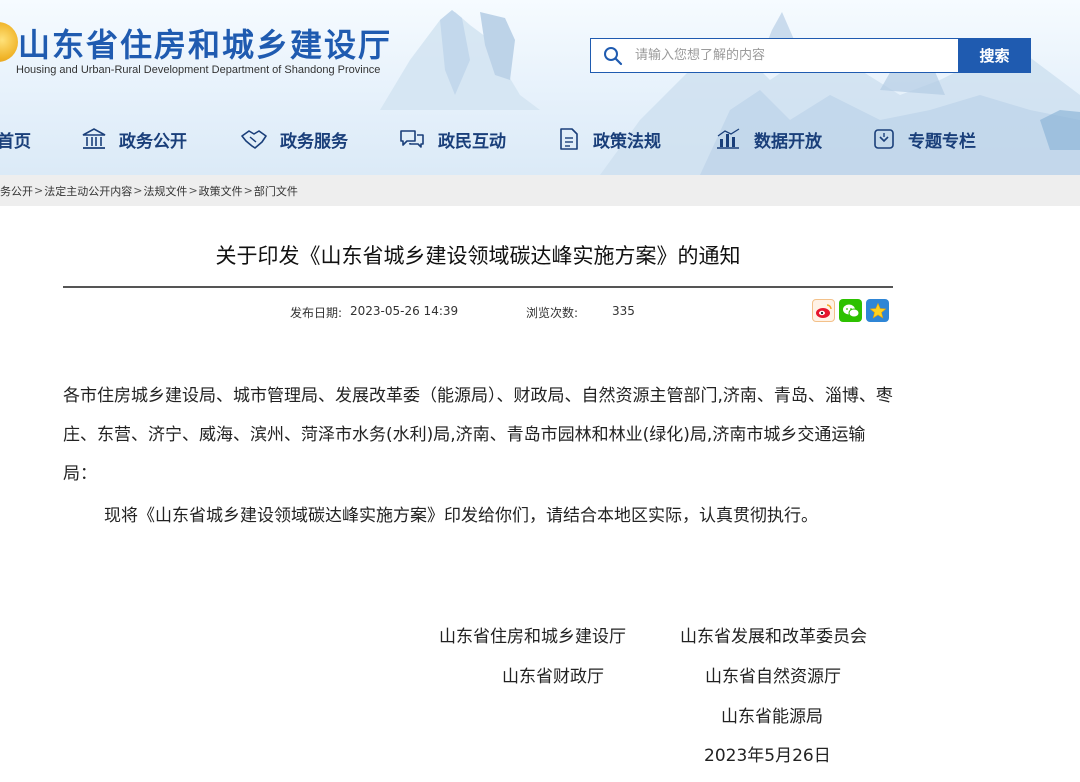  What do you see at coordinates (613, 55) in the screenshot?
I see `search-icon` at bounding box center [613, 55].